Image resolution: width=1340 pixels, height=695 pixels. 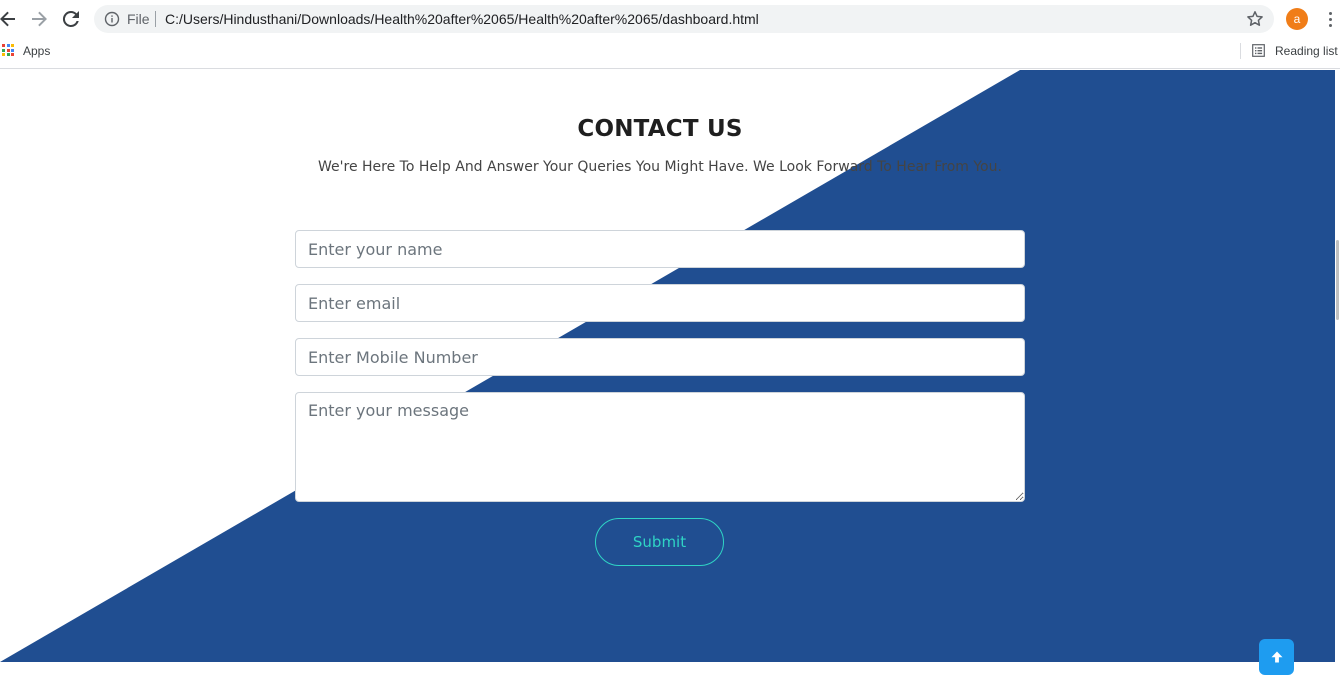 I want to click on email-input, so click(x=660, y=303).